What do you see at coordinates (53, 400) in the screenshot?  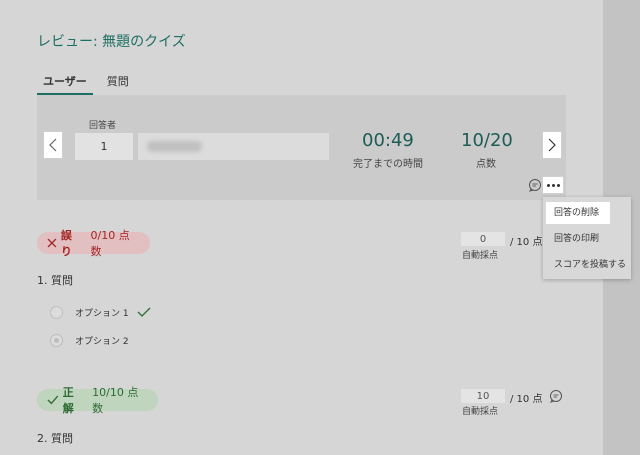 I see `check-icon` at bounding box center [53, 400].